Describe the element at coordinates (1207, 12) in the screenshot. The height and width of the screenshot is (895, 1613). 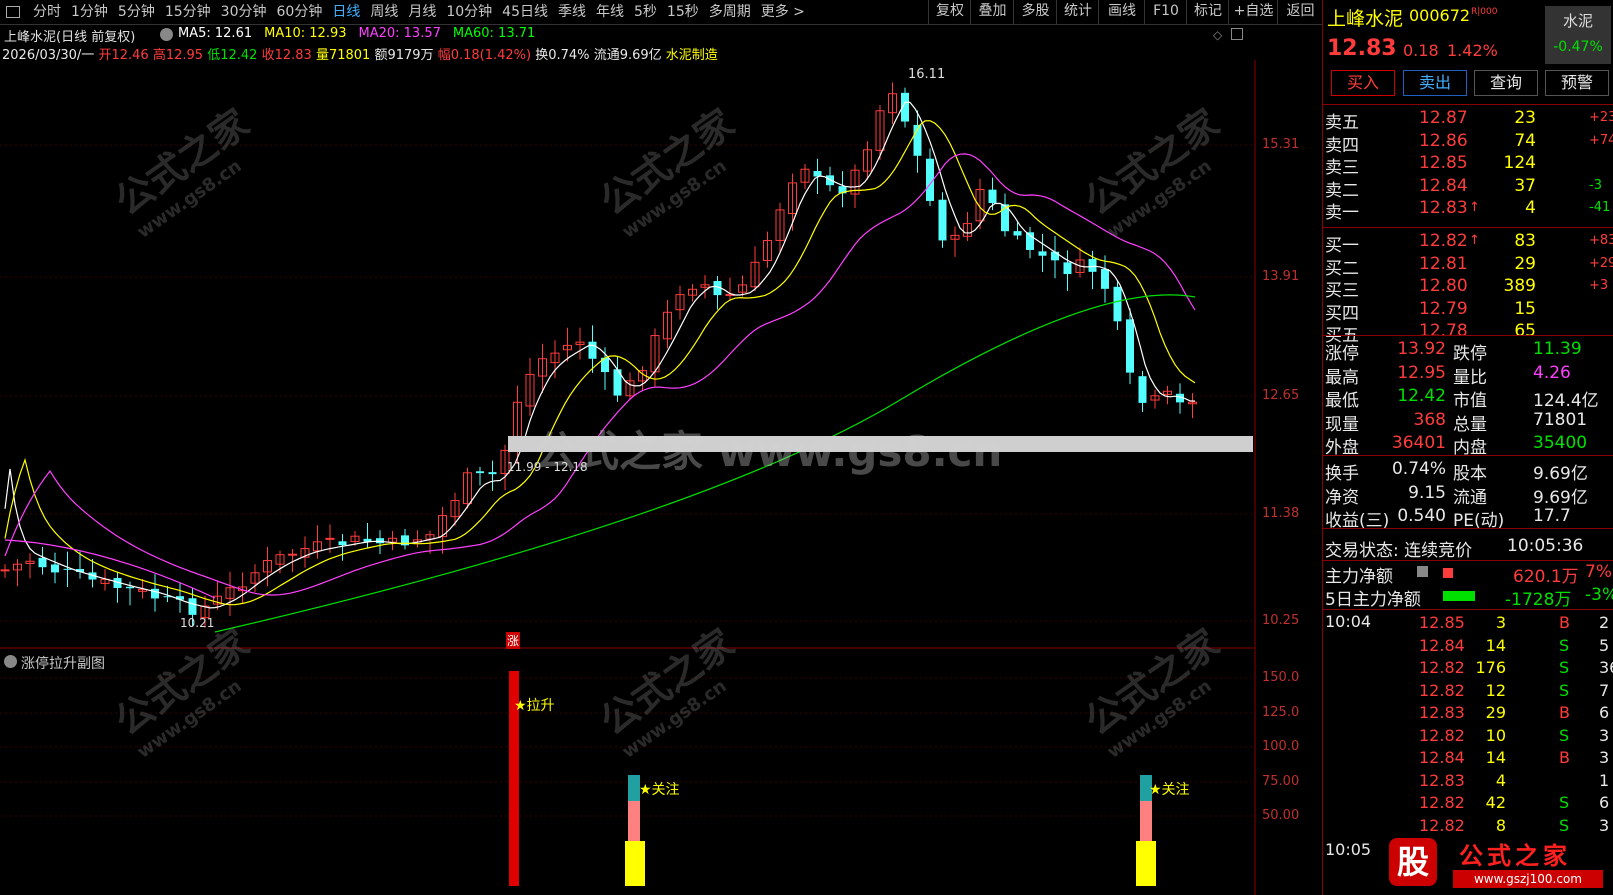
I see `tool-button: 标记` at that location.